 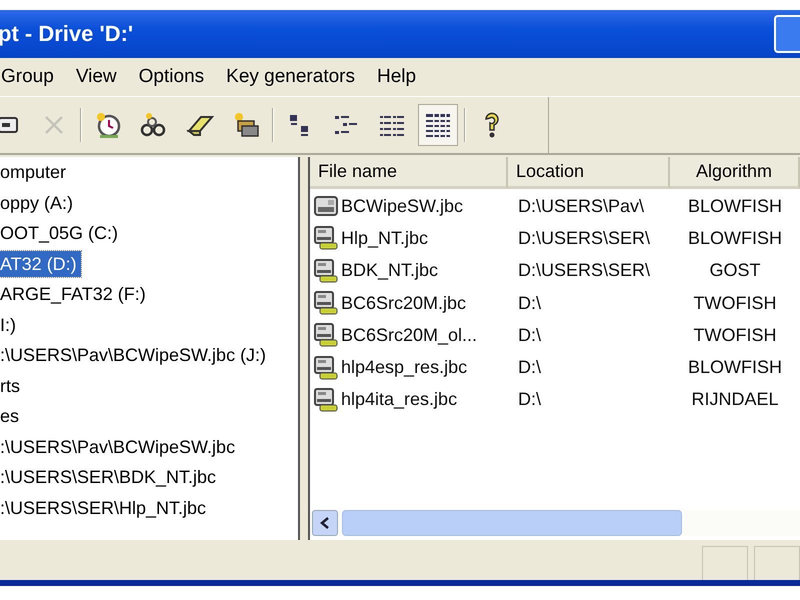 I want to click on tree-item: es, so click(x=12, y=418).